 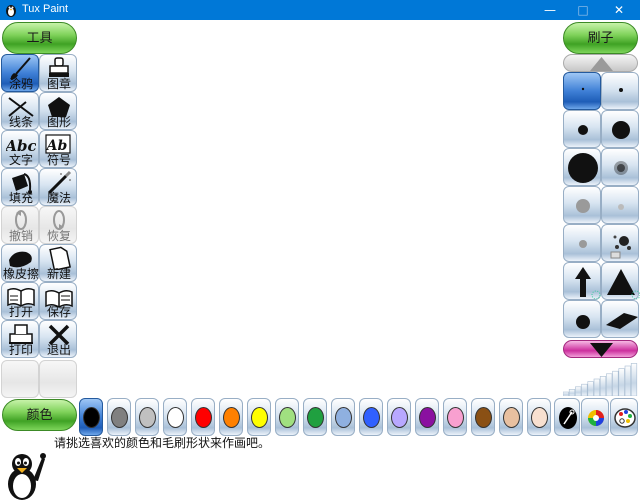 What do you see at coordinates (20, 263) in the screenshot?
I see `tool-eraser-button: 橡皮擦` at bounding box center [20, 263].